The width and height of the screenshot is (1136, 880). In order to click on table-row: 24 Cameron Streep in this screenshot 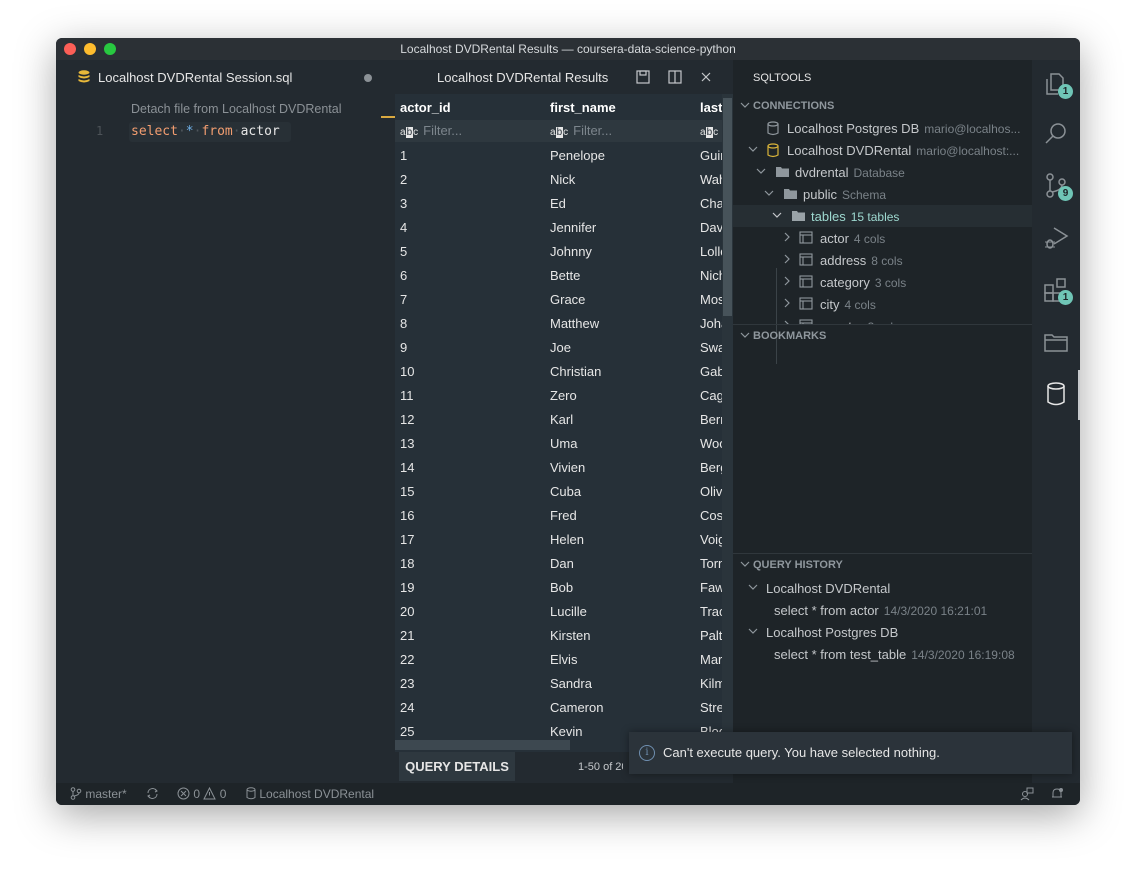, I will do `click(558, 708)`.